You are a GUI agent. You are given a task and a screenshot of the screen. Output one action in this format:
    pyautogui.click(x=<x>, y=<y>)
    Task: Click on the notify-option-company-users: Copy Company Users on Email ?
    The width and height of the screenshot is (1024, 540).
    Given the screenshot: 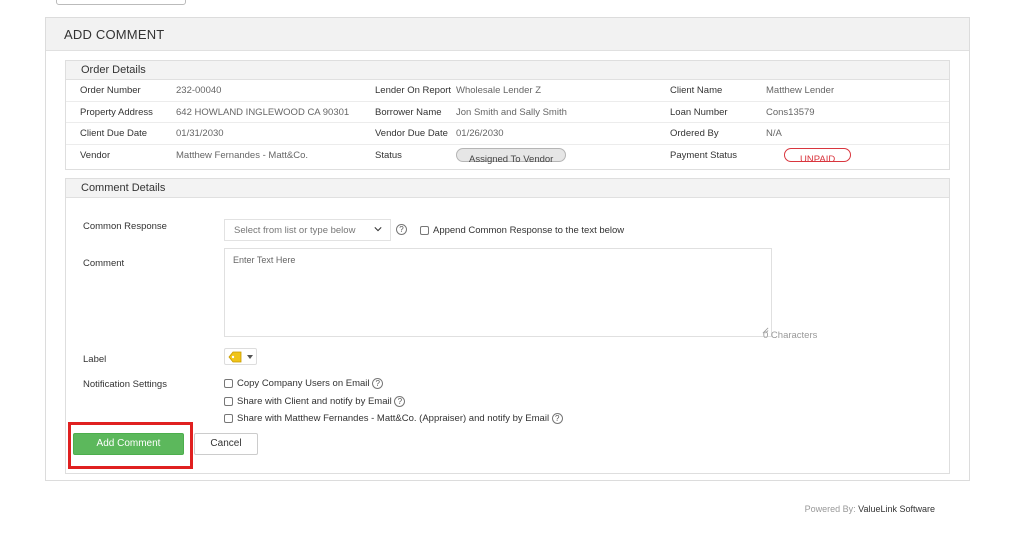 What is the action you would take?
    pyautogui.click(x=304, y=384)
    